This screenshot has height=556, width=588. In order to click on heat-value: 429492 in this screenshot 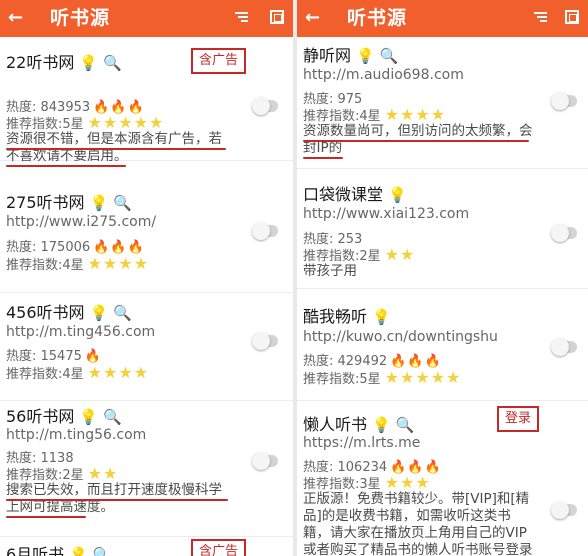, I will do `click(362, 361)`.